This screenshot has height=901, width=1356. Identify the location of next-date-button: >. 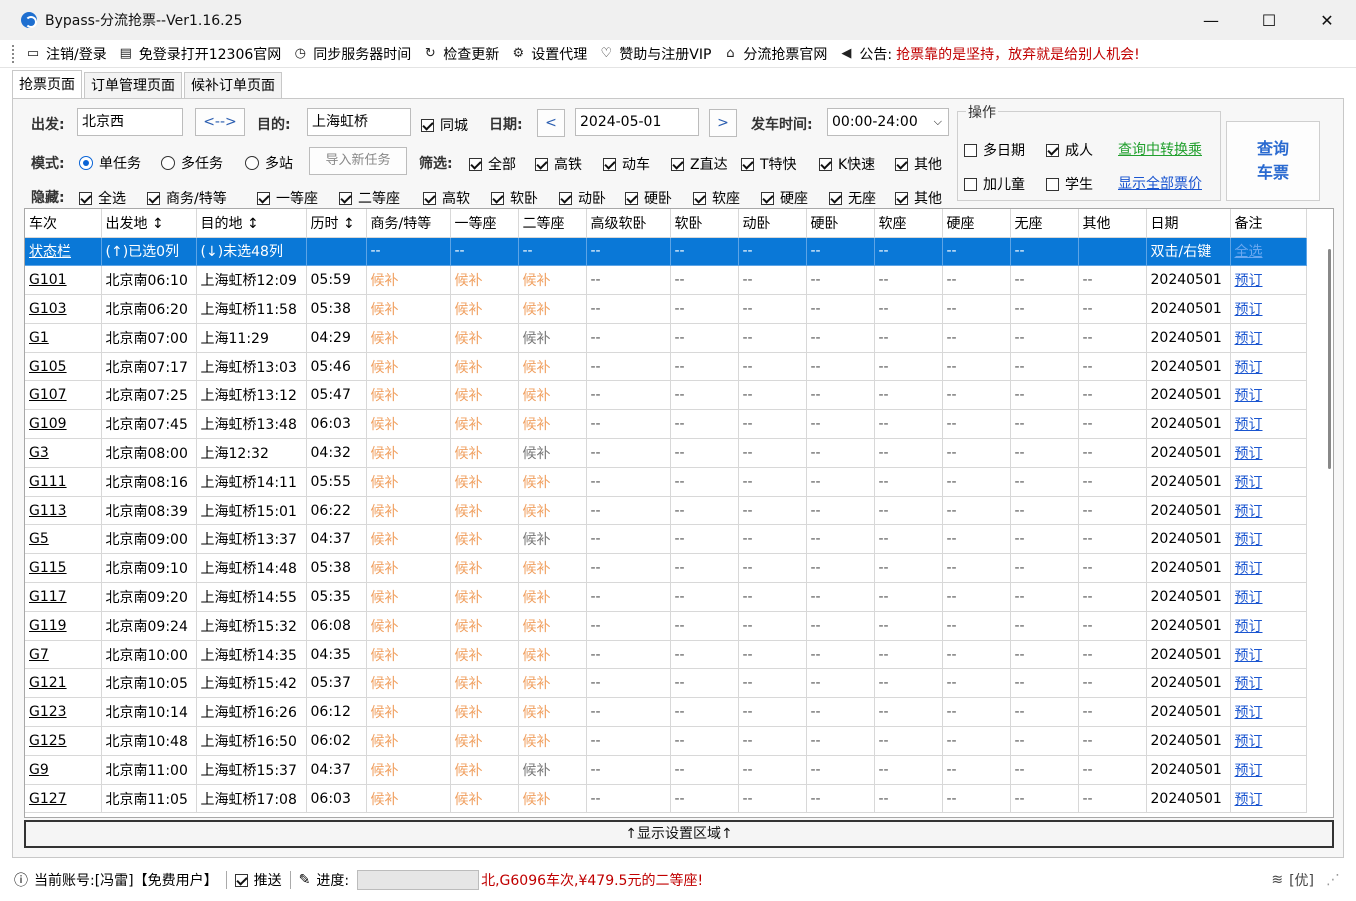
(723, 123).